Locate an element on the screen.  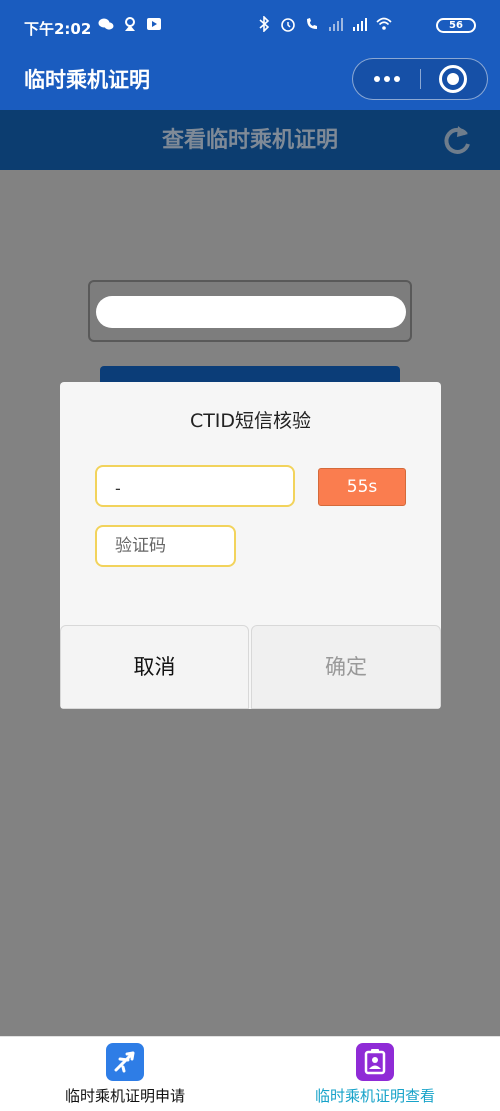
signal-weak-icon is located at coordinates (336, 24).